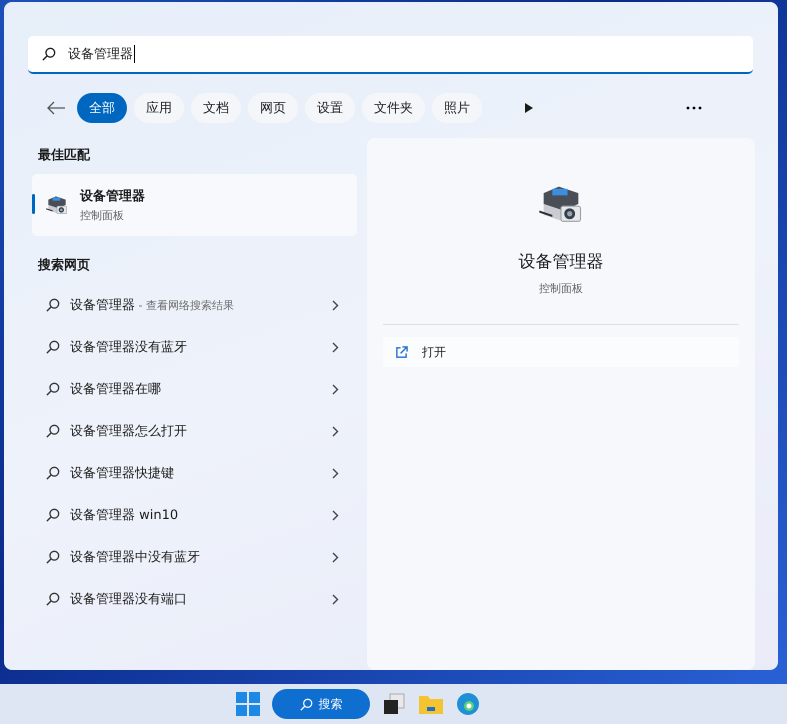 The image size is (787, 724). What do you see at coordinates (102, 215) in the screenshot?
I see `item-subtitle: 控制面板` at bounding box center [102, 215].